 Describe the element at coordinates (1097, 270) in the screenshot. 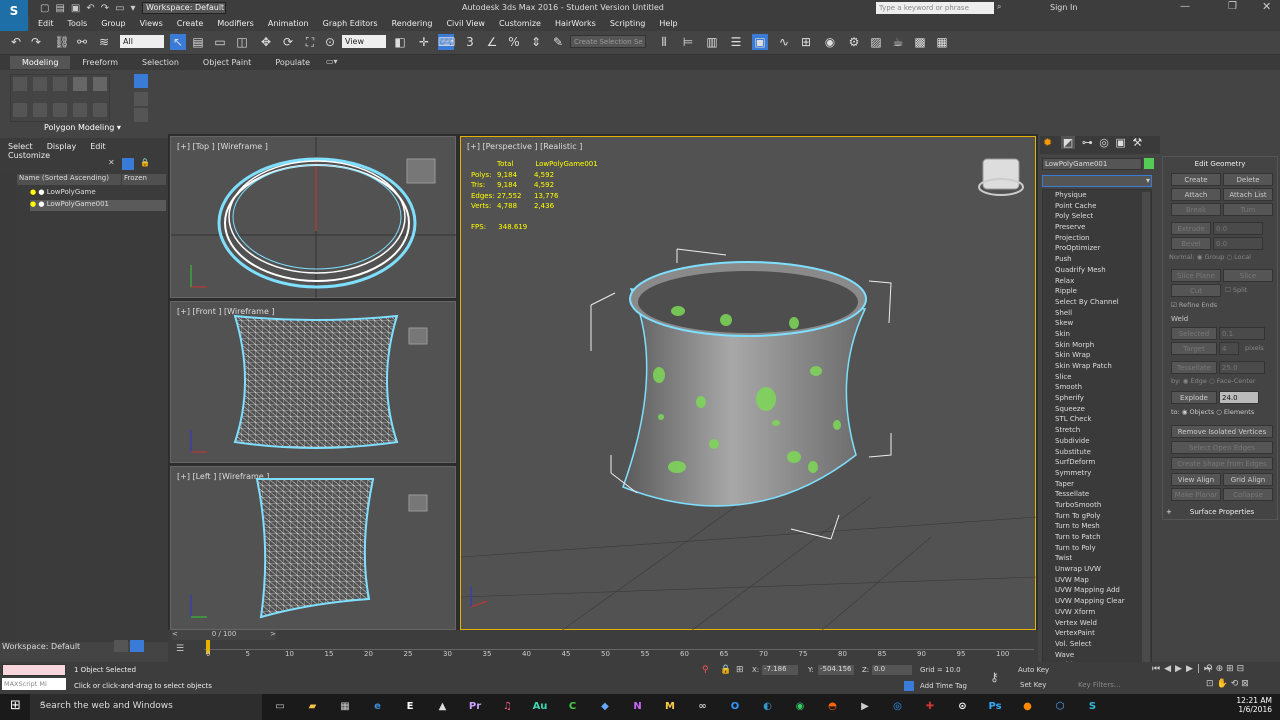

I see `modifier-list-item: Quadrify Mesh` at that location.